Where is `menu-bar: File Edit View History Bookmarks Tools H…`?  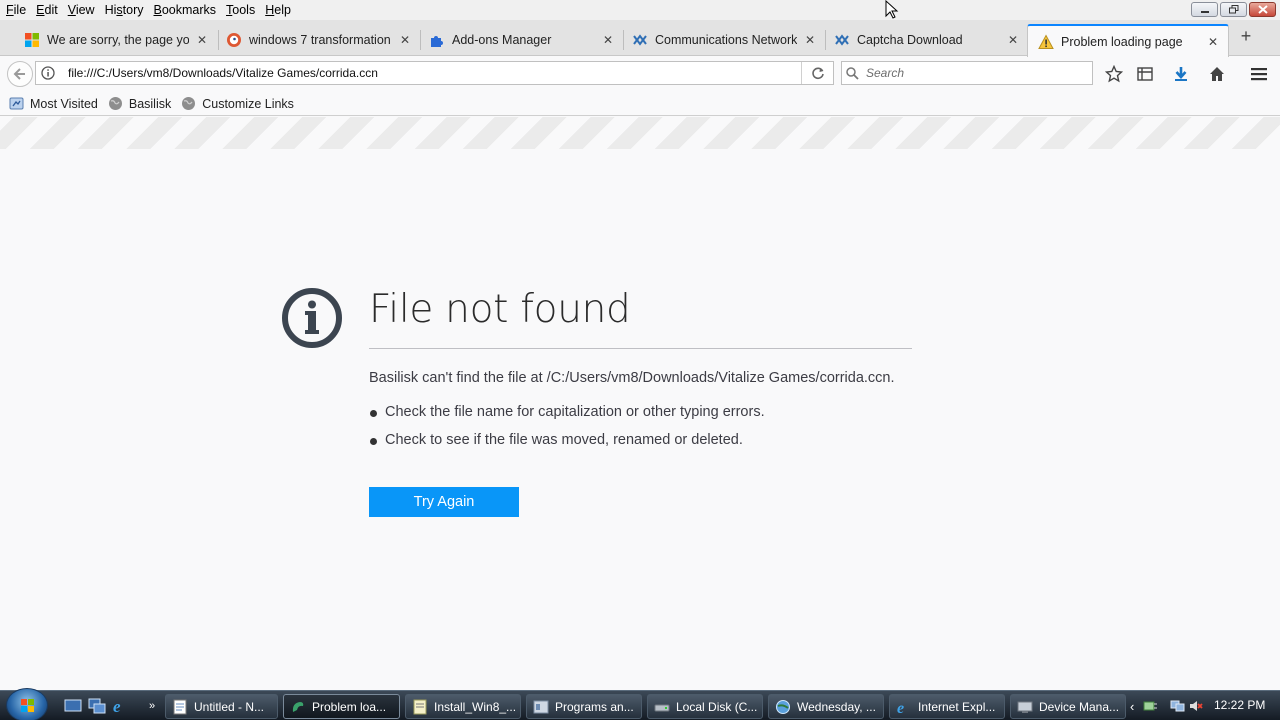 menu-bar: File Edit View History Bookmarks Tools H… is located at coordinates (640, 10).